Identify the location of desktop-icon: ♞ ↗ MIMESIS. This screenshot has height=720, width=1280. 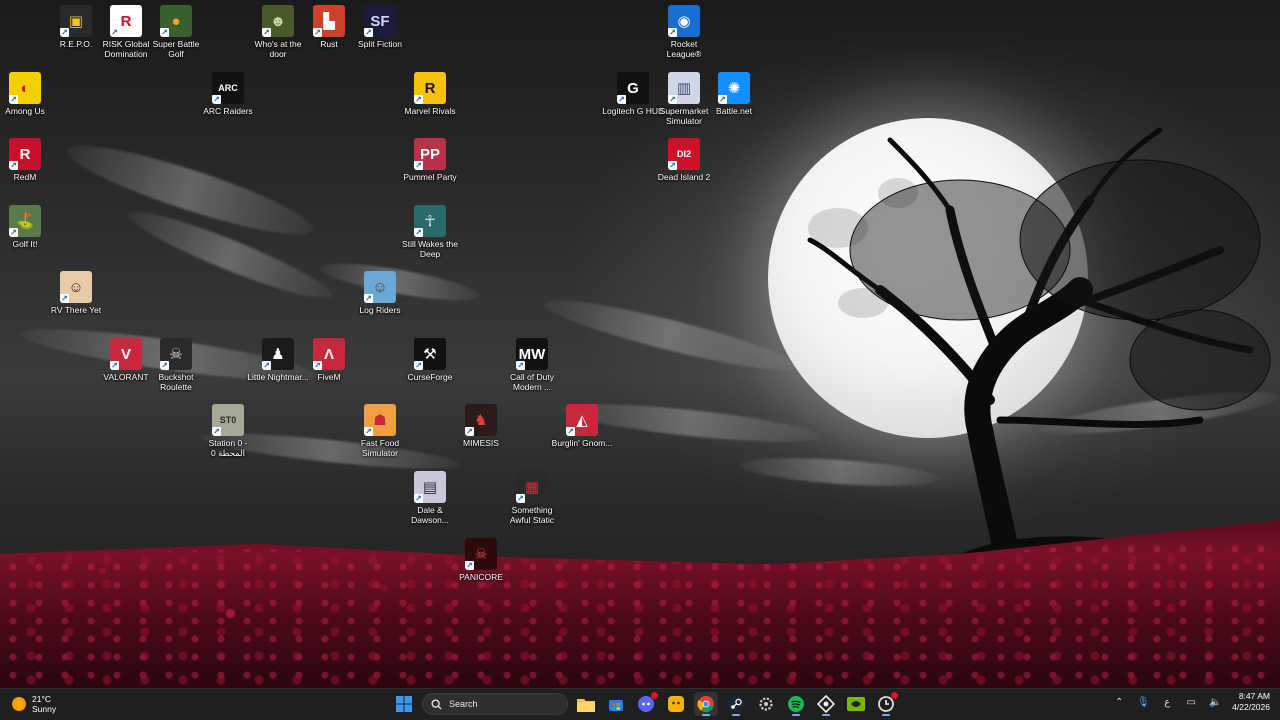
(481, 426).